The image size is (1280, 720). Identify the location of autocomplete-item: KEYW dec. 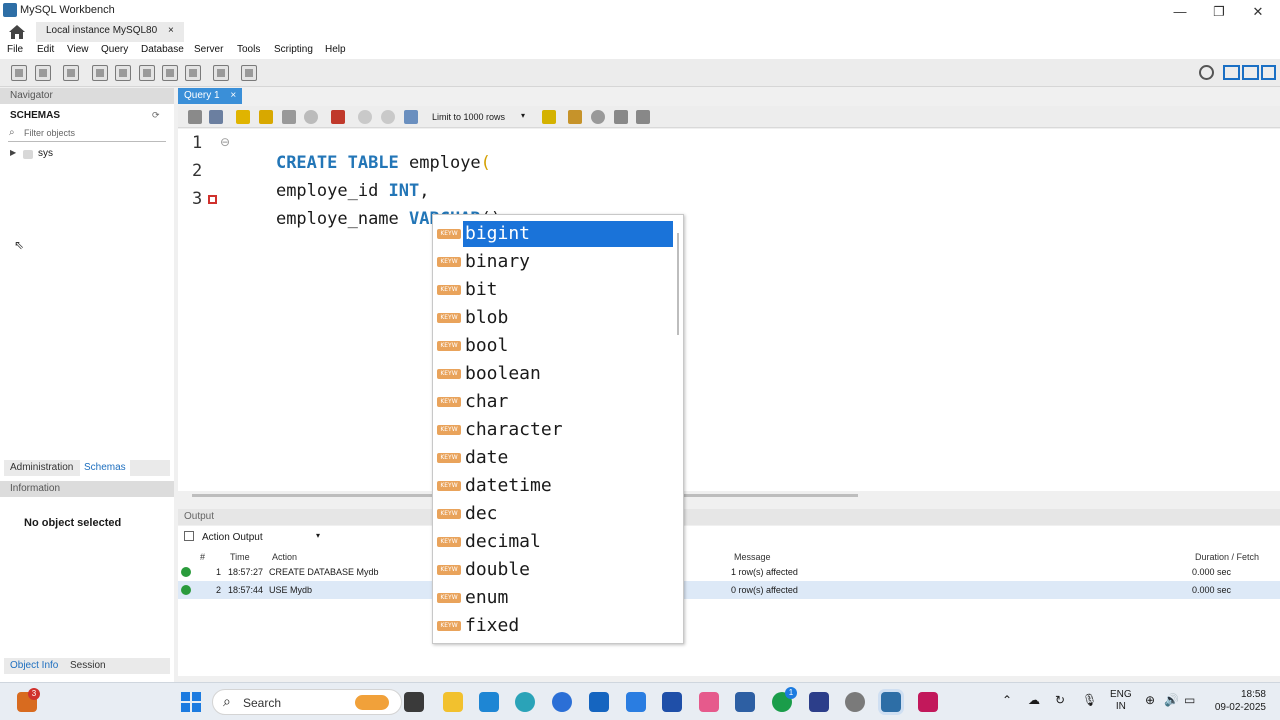
(554, 513).